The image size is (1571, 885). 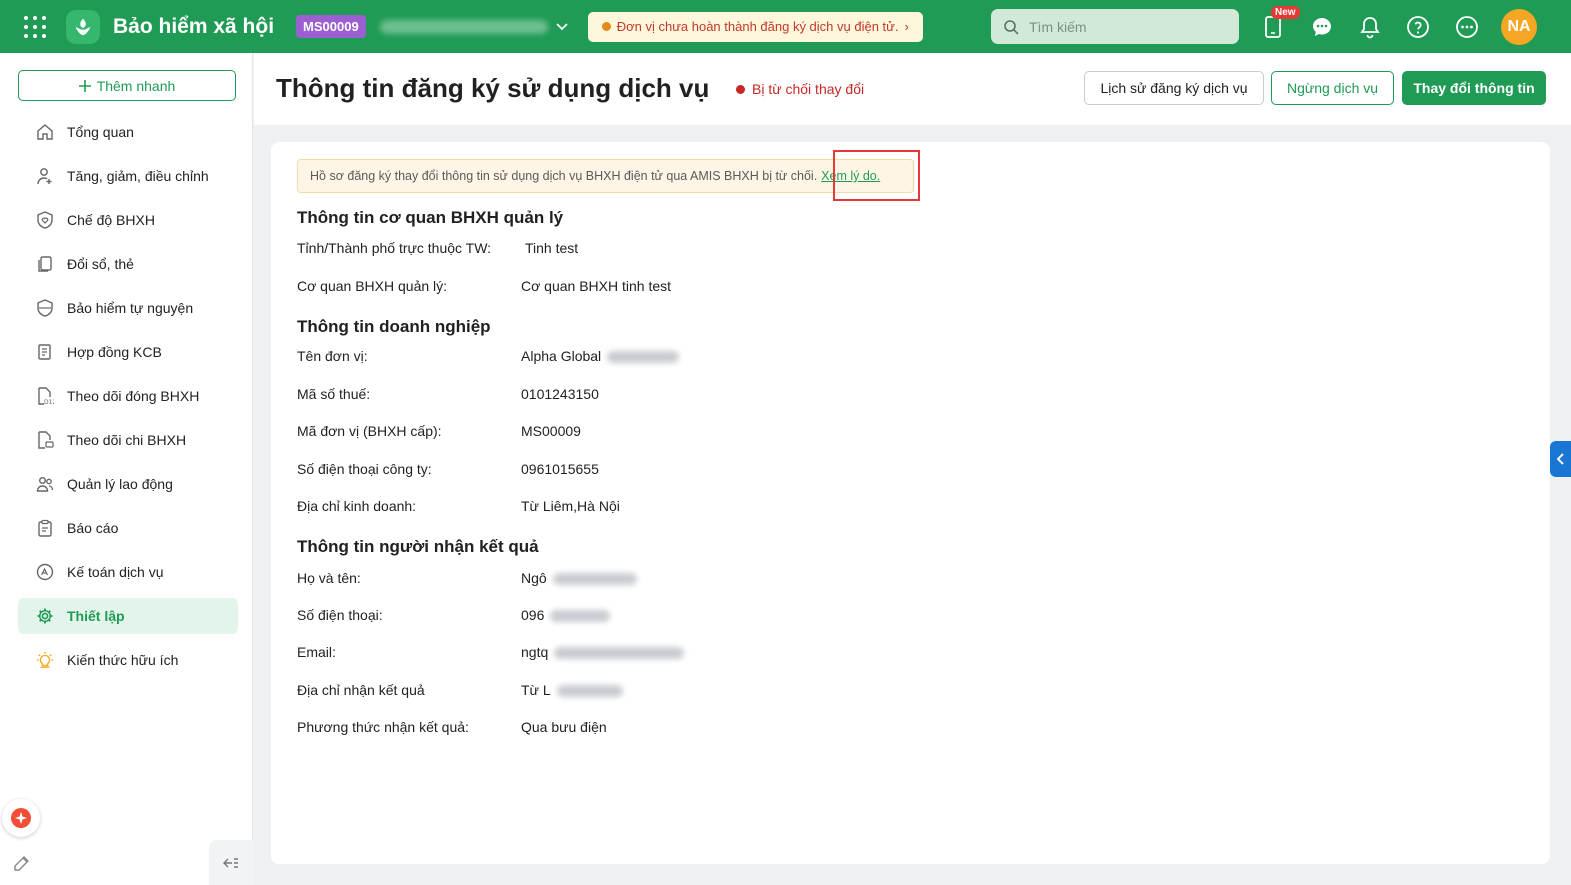 What do you see at coordinates (83, 26) in the screenshot?
I see `app-logo` at bounding box center [83, 26].